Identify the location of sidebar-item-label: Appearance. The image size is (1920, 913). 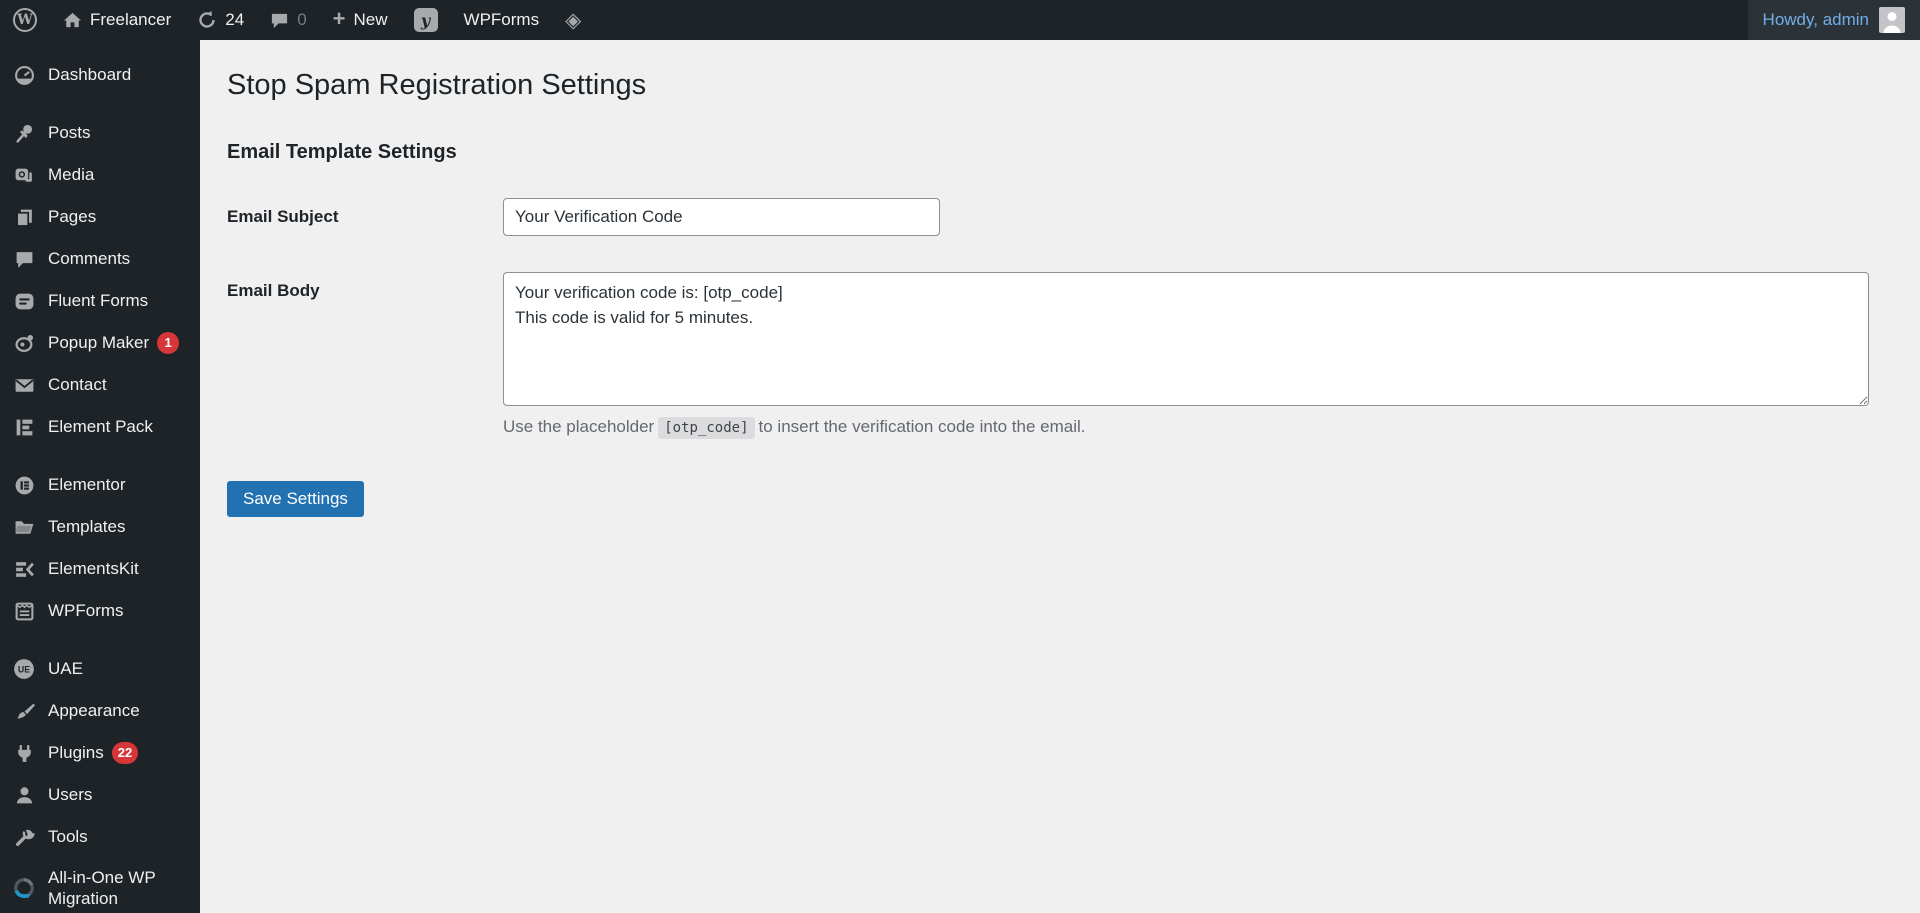
(94, 711).